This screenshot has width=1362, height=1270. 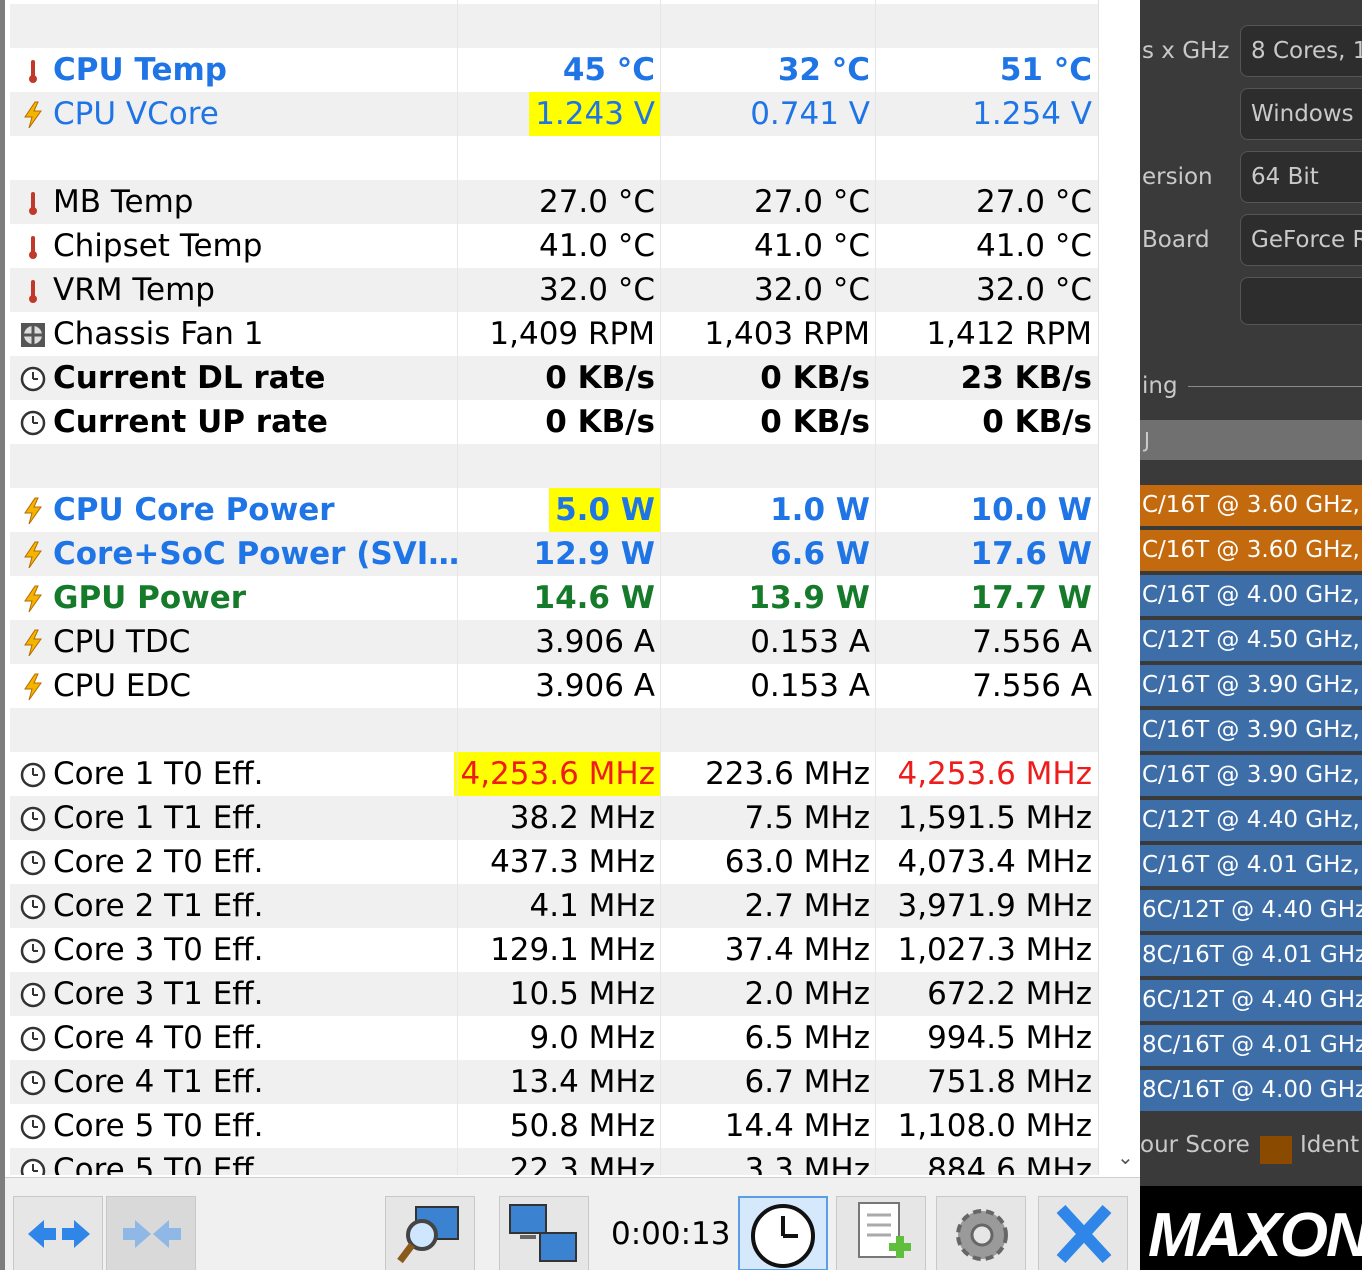 I want to click on add-document-icon, so click(x=884, y=1230).